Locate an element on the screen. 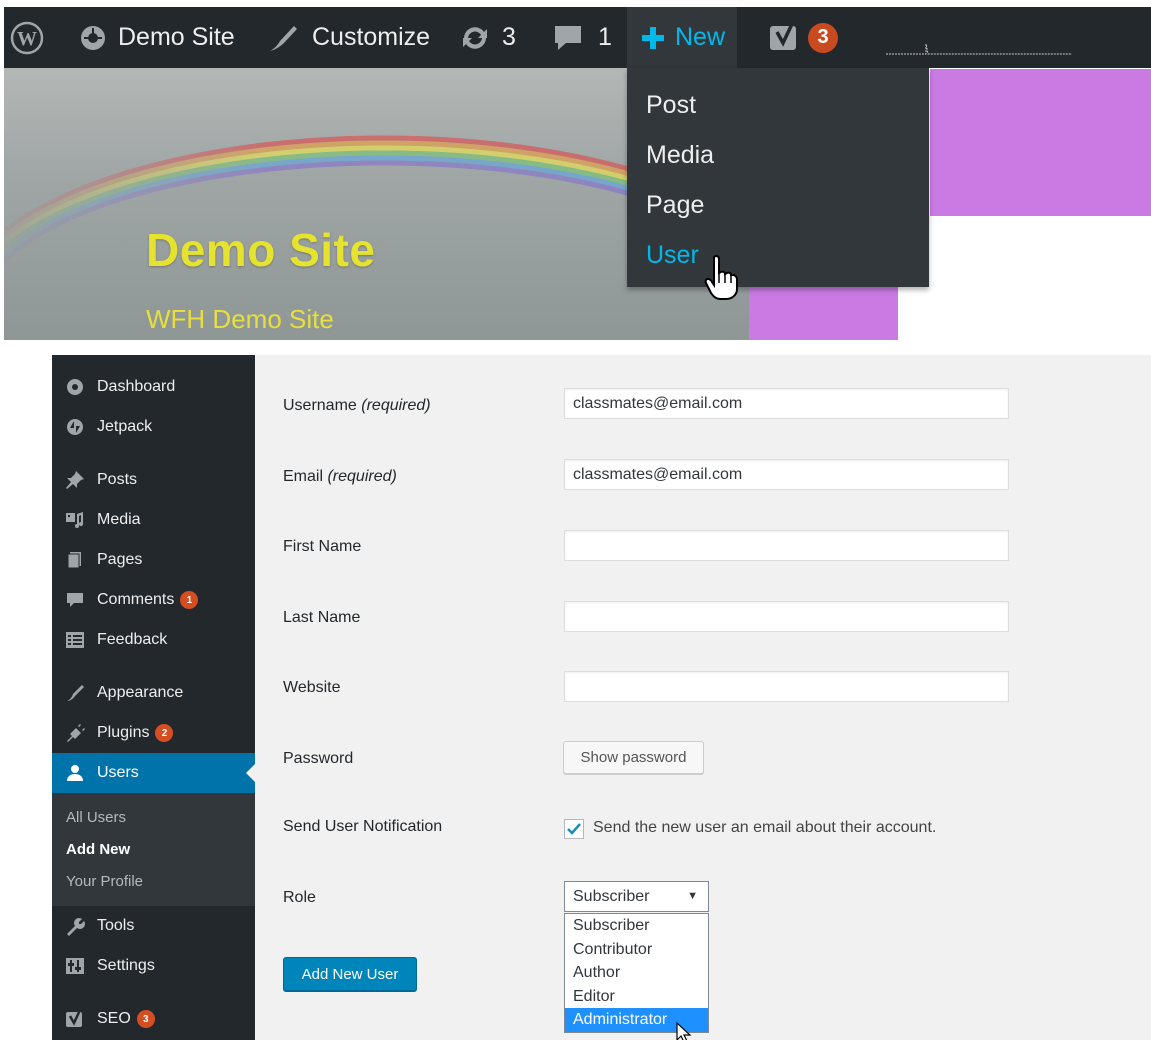 The width and height of the screenshot is (1151, 1040). sidebar-item-label: Jetpack is located at coordinates (125, 426).